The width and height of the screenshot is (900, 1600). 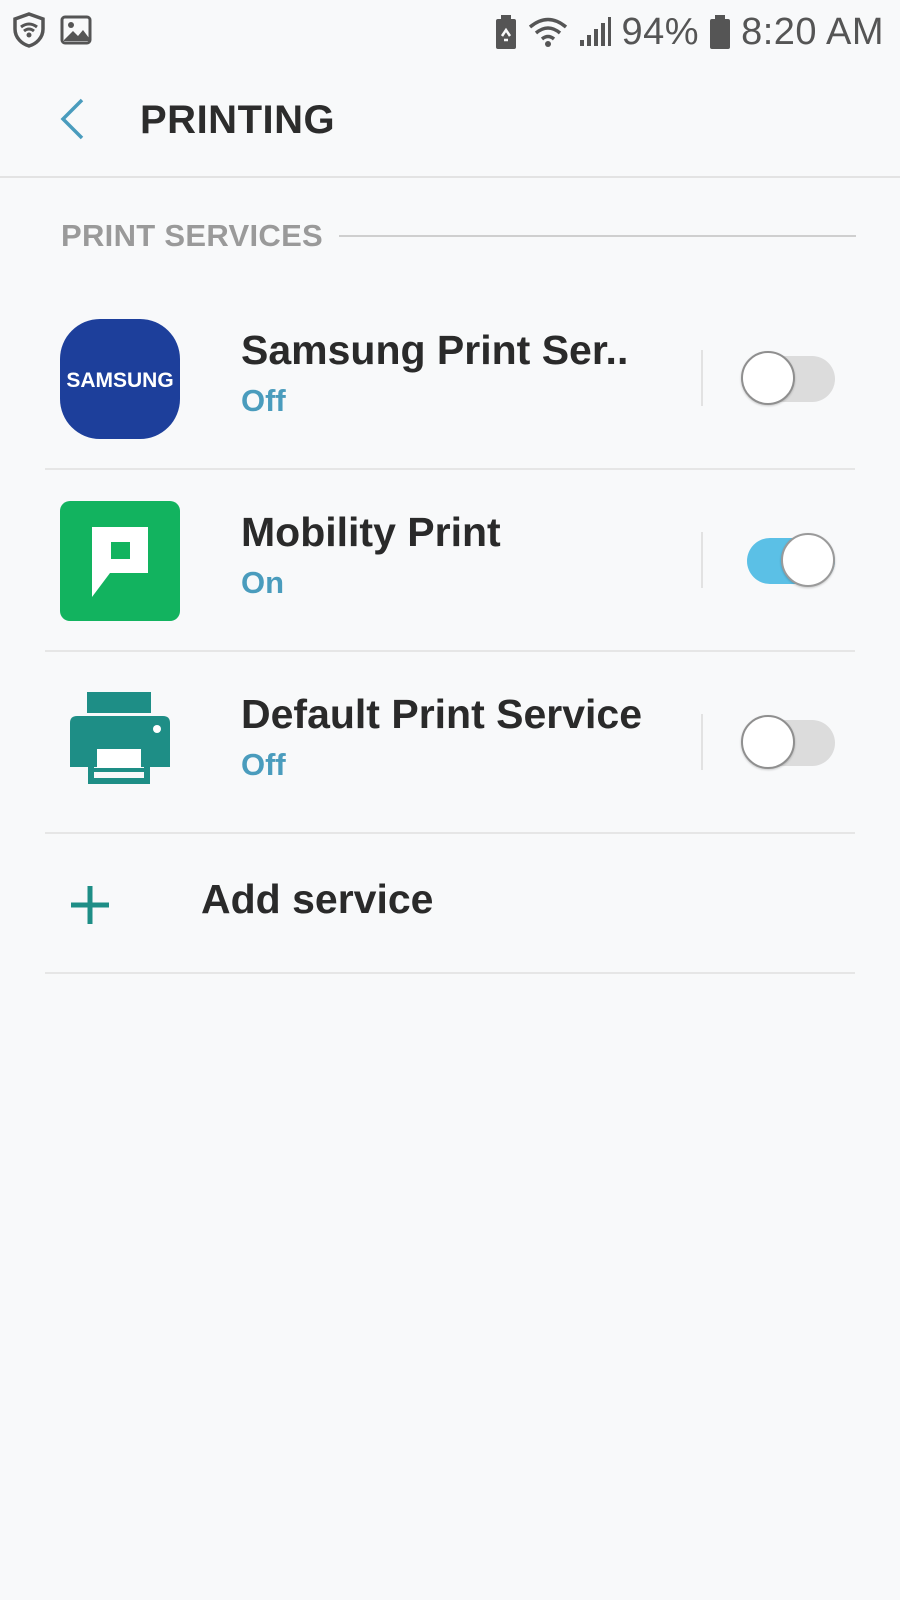 What do you see at coordinates (52, 30) in the screenshot?
I see `status-bar-left` at bounding box center [52, 30].